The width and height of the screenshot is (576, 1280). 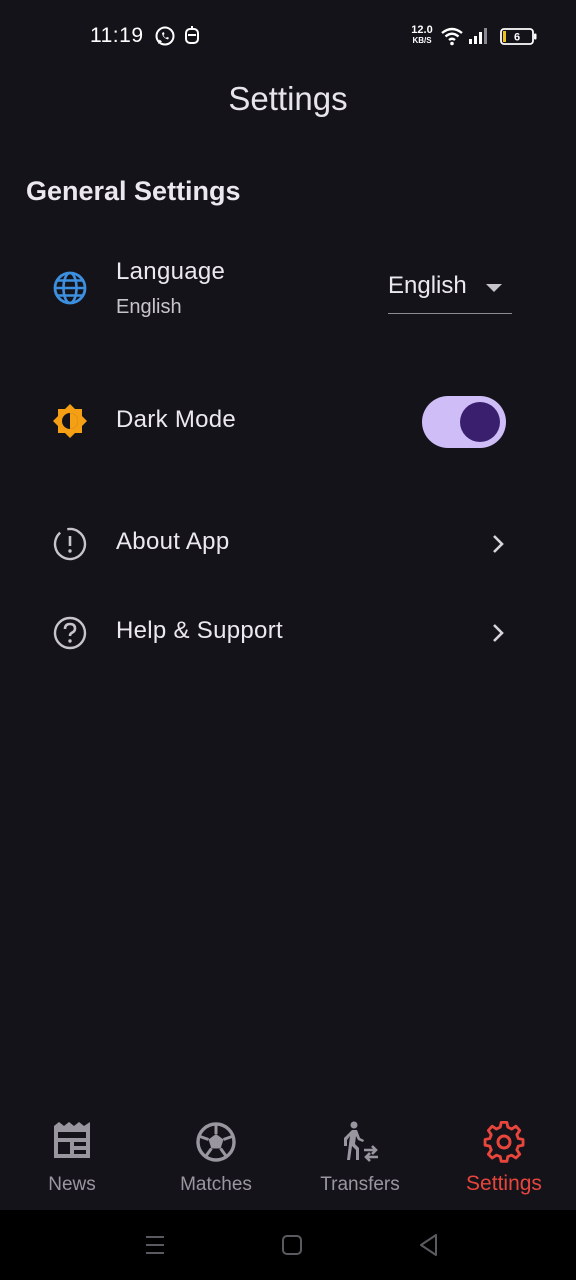 I want to click on home-icon, so click(x=292, y=1245).